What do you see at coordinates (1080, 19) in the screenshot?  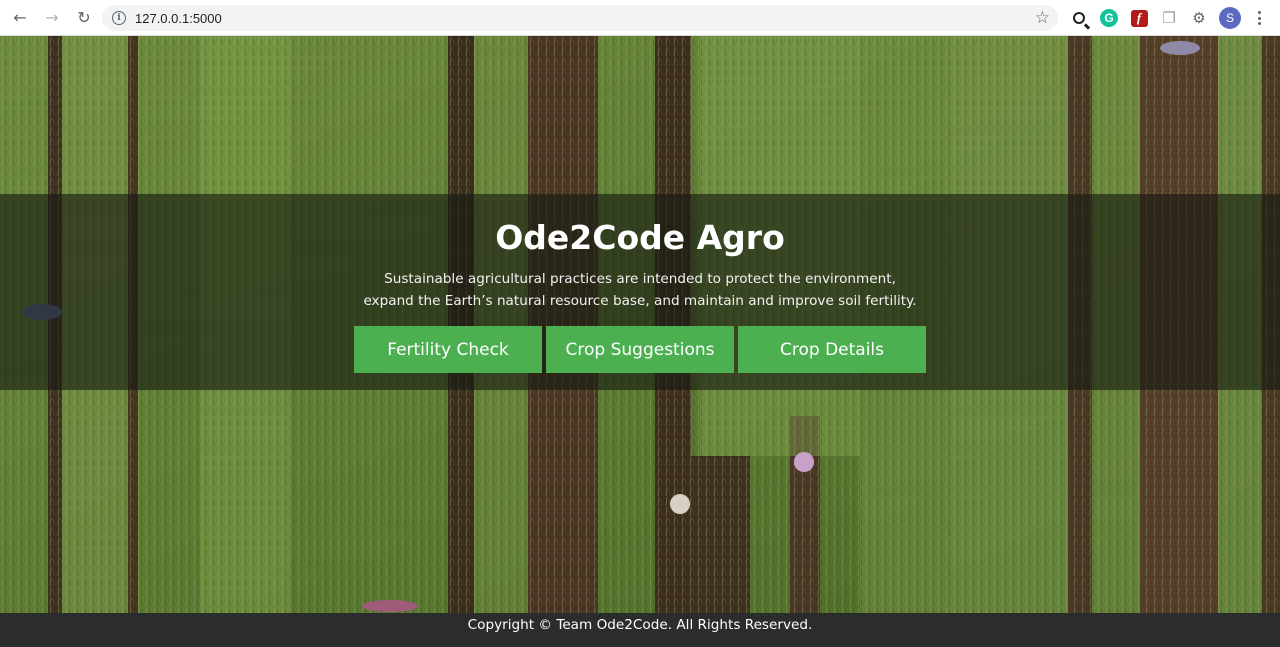 I see `zoom-icon` at bounding box center [1080, 19].